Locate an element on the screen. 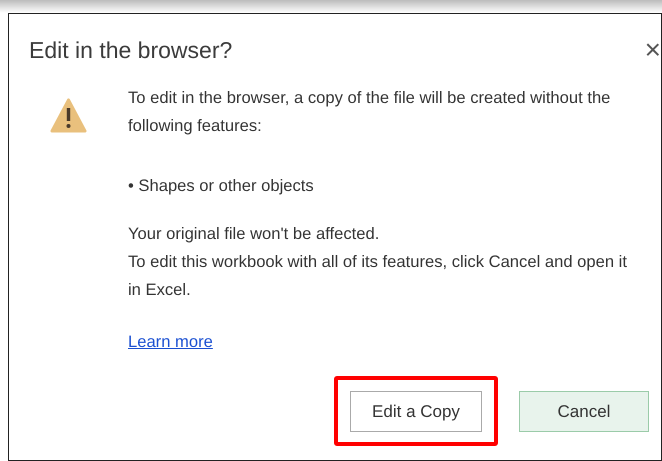  cancel-button: Cancel is located at coordinates (584, 411).